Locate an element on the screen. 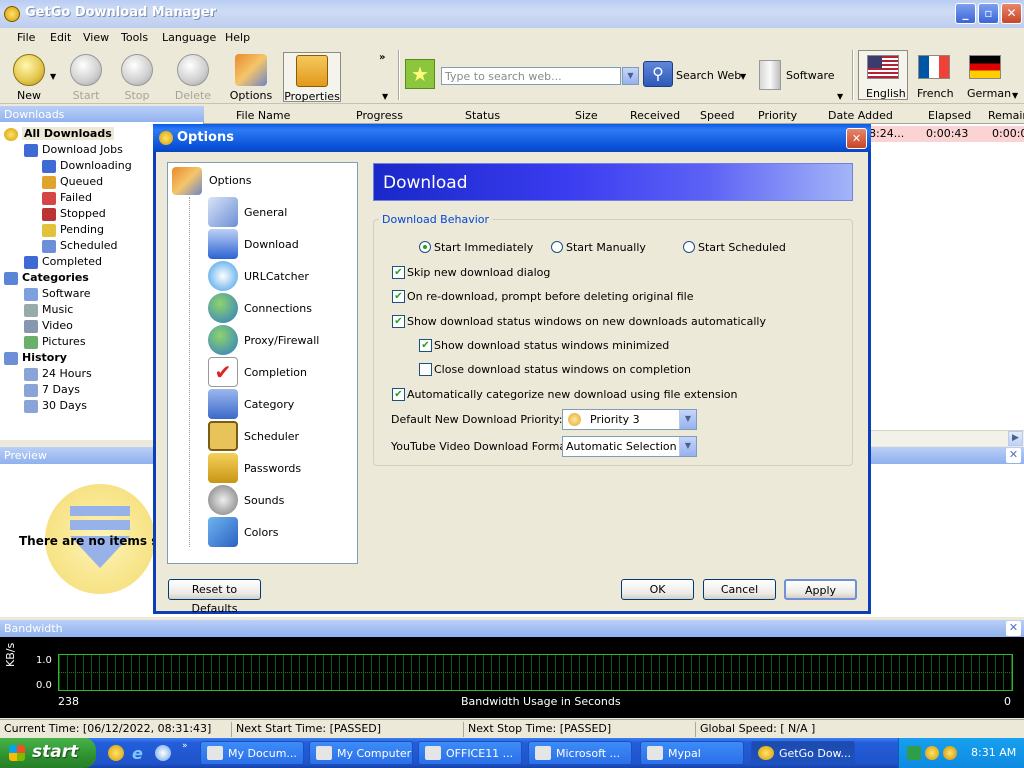  youtube-format-select: Automatic Selection ▼ is located at coordinates (629, 446).